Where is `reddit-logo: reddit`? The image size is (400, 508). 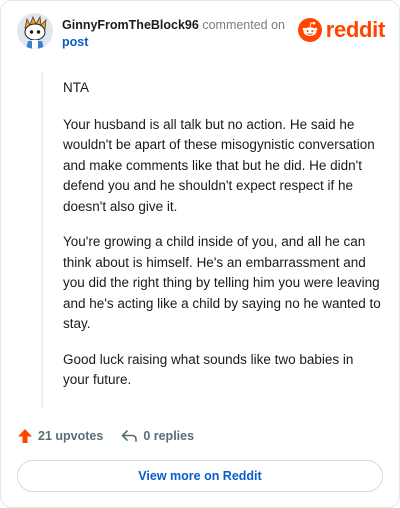 reddit-logo: reddit is located at coordinates (341, 30).